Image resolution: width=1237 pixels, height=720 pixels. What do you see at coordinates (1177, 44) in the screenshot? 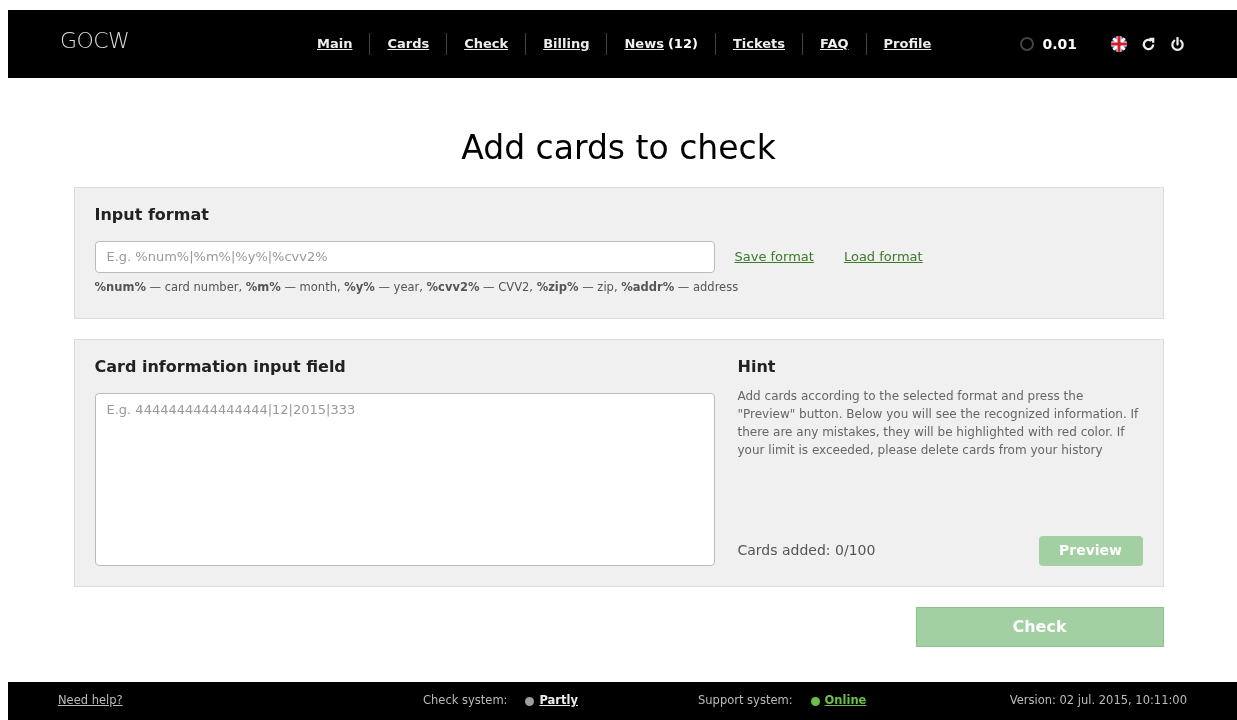
I see `power-icon` at bounding box center [1177, 44].